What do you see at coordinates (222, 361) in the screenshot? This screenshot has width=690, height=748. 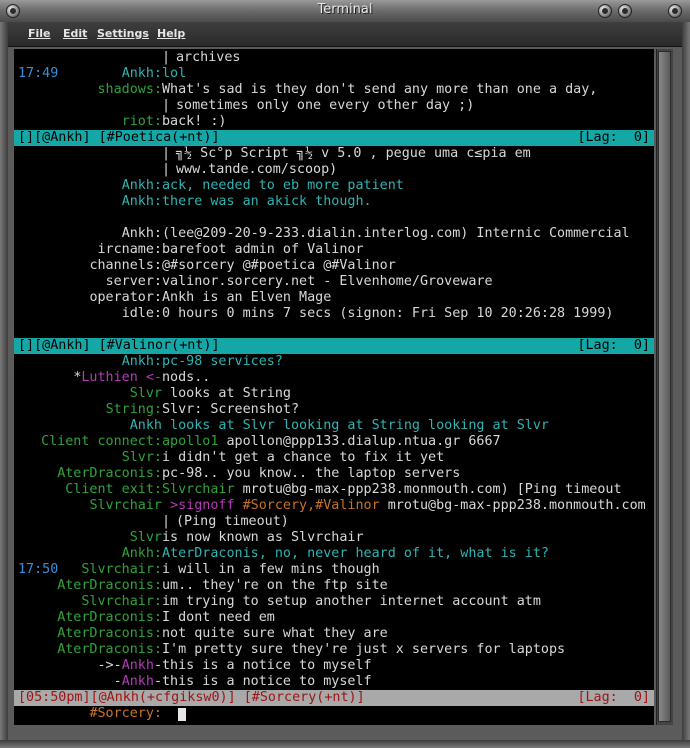 I see `message-text: pc-98 services?` at bounding box center [222, 361].